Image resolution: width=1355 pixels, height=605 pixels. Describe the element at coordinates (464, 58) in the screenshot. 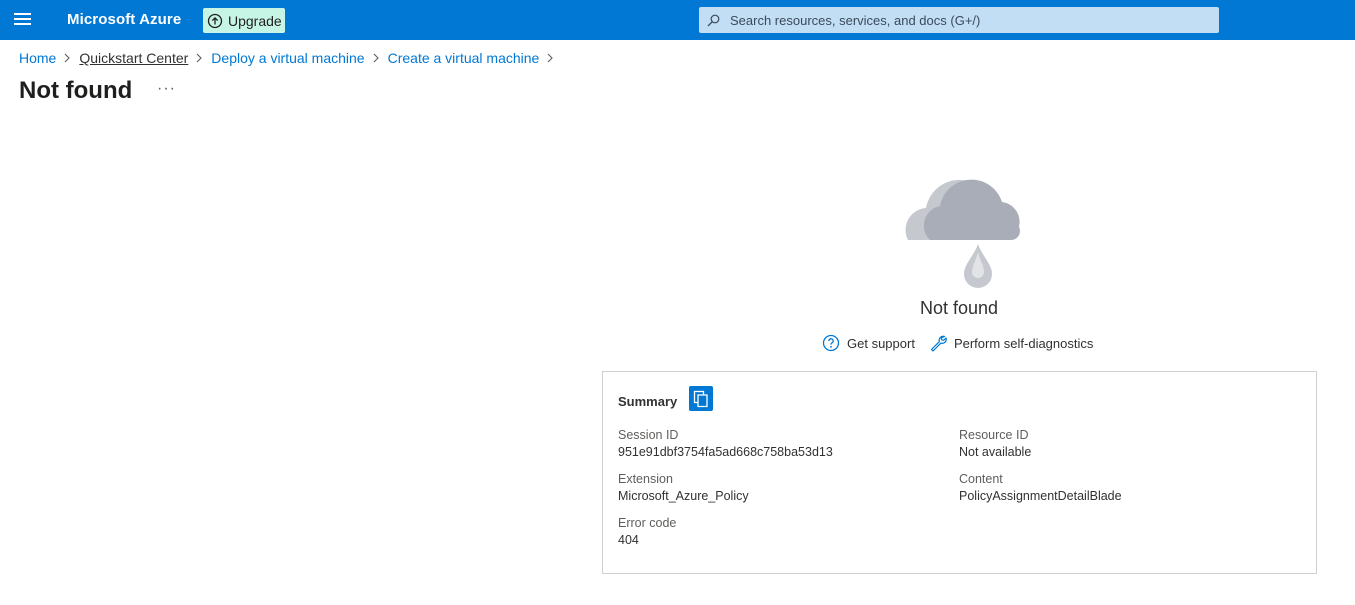

I see `breadcrumb-create-vm: Create a virtual machine` at that location.